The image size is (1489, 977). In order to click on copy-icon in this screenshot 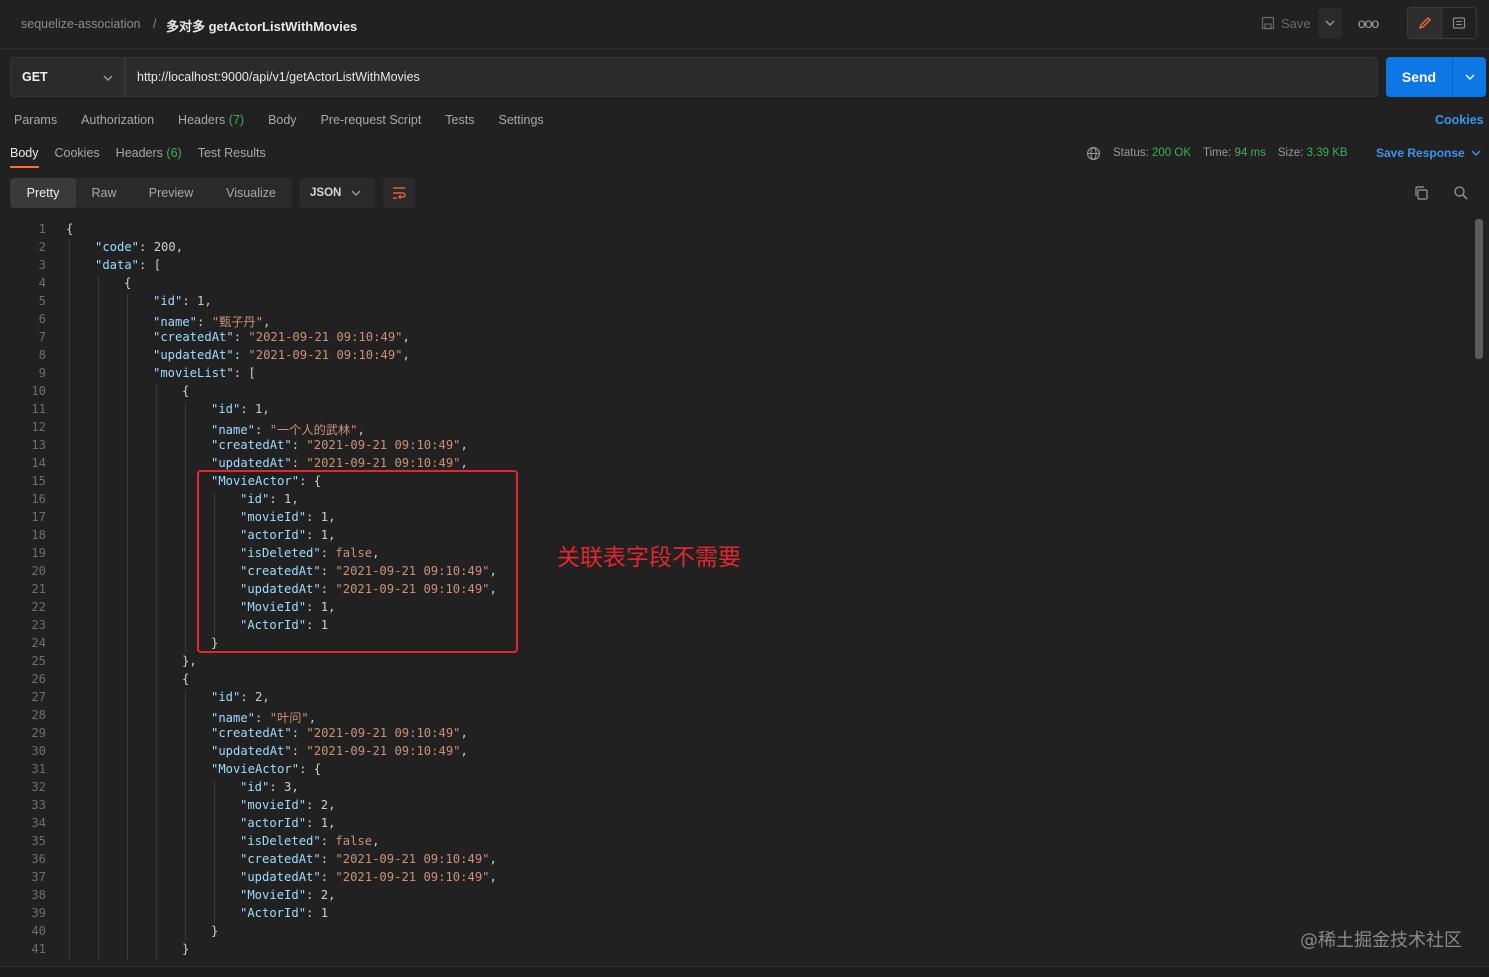, I will do `click(1421, 193)`.